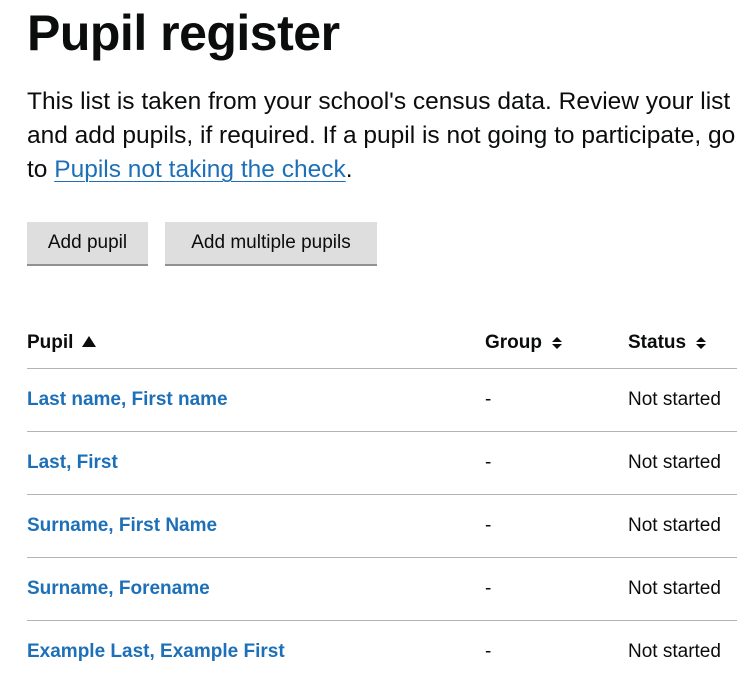 Image resolution: width=755 pixels, height=683 pixels. I want to click on column-header-pupil-label: Pupil, so click(50, 342).